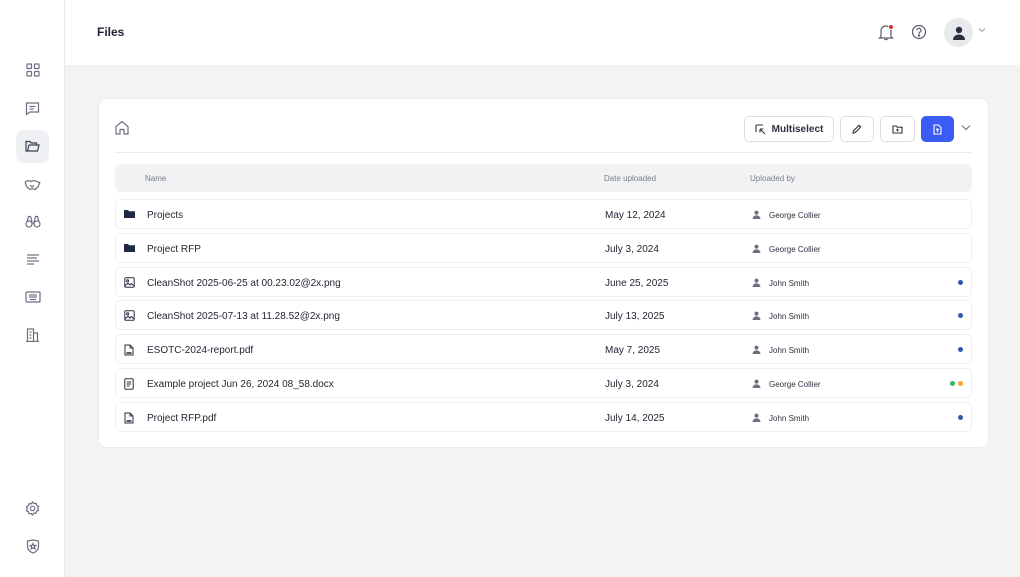 This screenshot has height=577, width=1020. Describe the element at coordinates (543, 152) in the screenshot. I see `toolbar-divider` at that location.